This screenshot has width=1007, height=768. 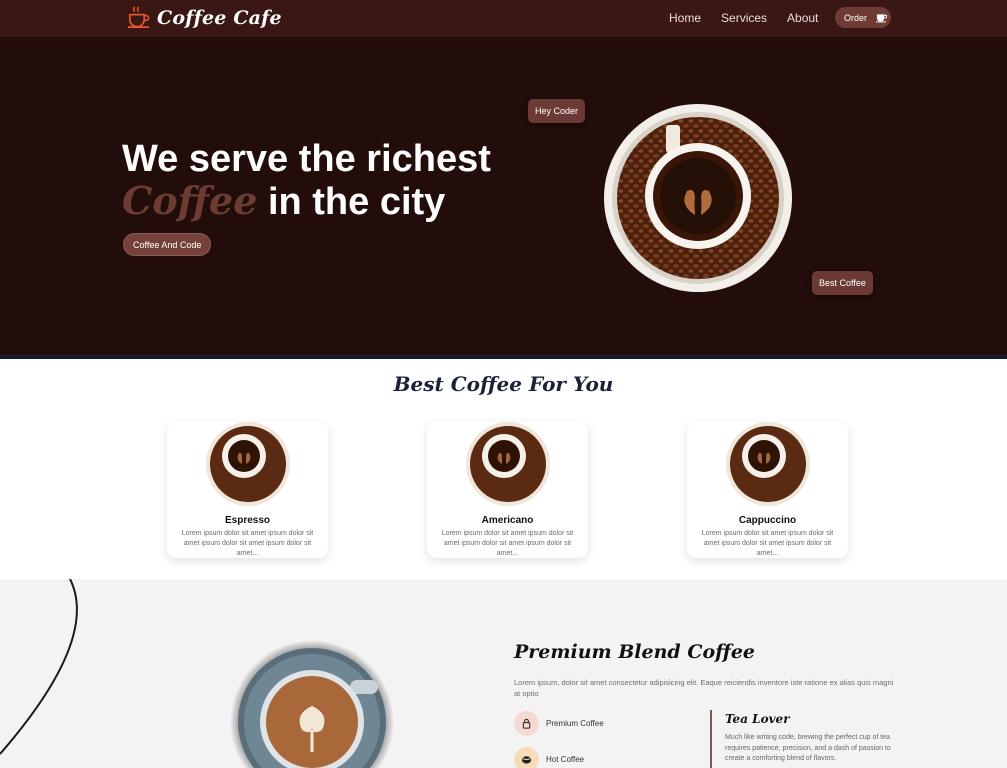 I want to click on order-button: Order, so click(x=863, y=17).